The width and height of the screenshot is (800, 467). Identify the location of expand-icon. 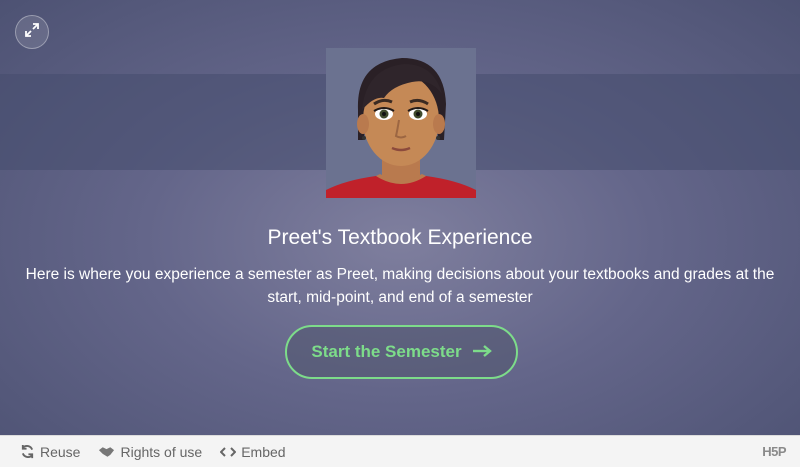
(32, 32).